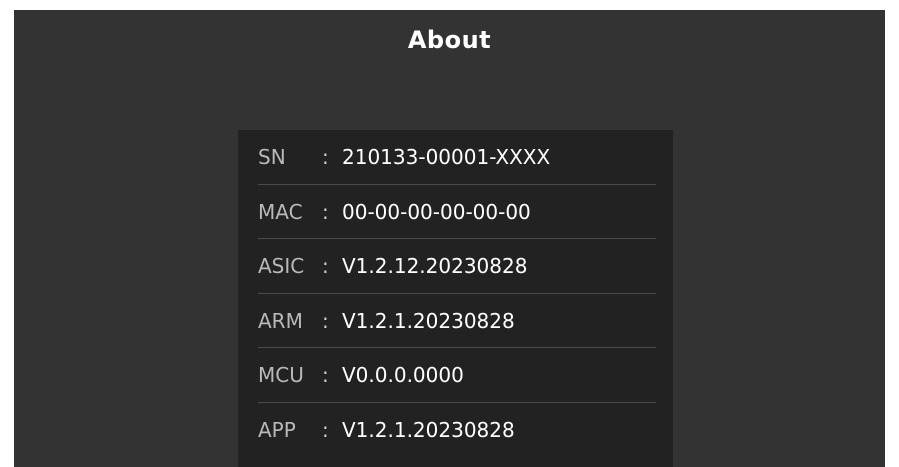 The image size is (899, 467). What do you see at coordinates (449, 40) in the screenshot?
I see `page-title: About` at bounding box center [449, 40].